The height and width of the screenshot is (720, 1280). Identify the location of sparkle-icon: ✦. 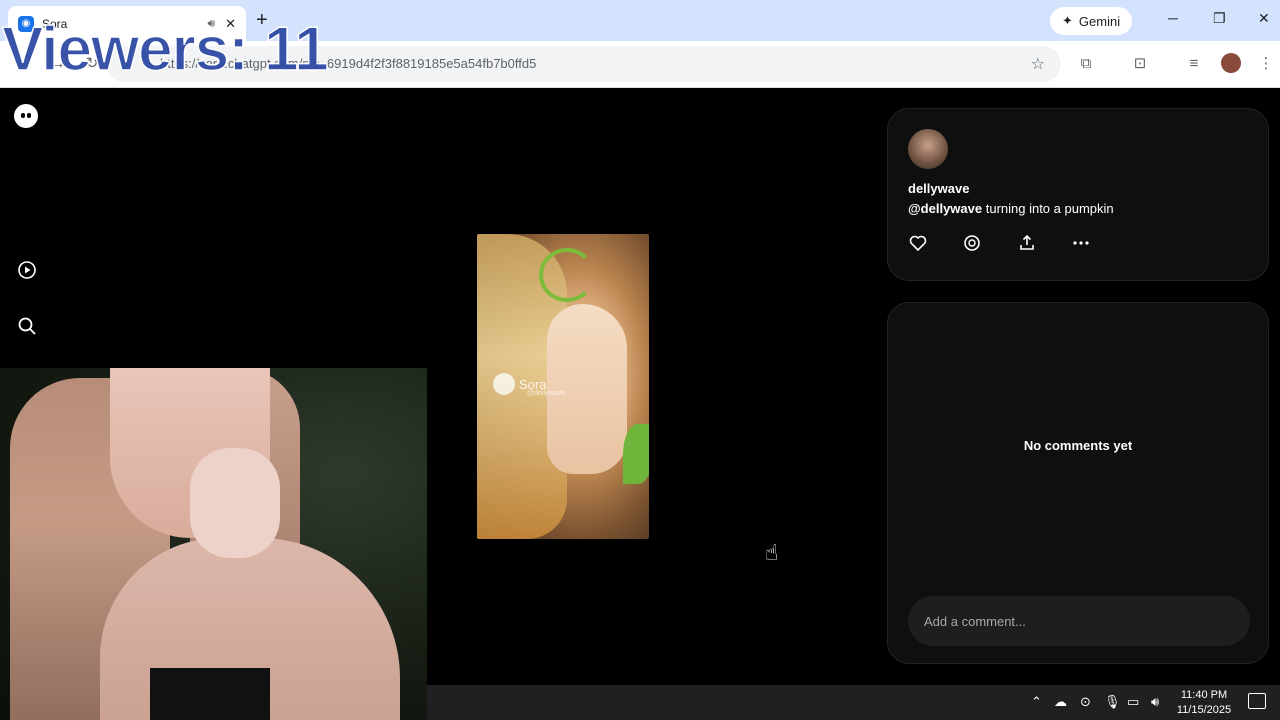
(1067, 20).